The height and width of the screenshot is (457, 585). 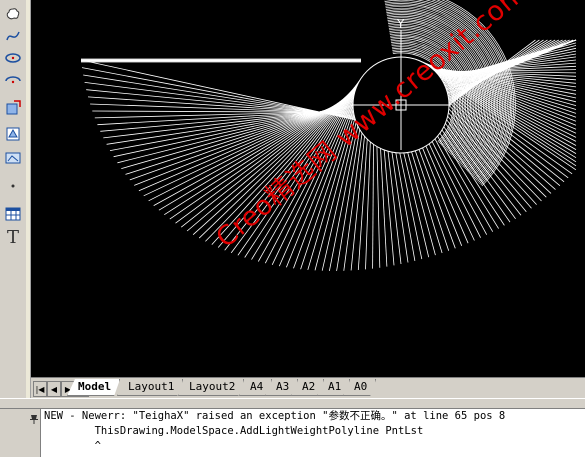 What do you see at coordinates (13, 80) in the screenshot?
I see `ellipse-arc-icon` at bounding box center [13, 80].